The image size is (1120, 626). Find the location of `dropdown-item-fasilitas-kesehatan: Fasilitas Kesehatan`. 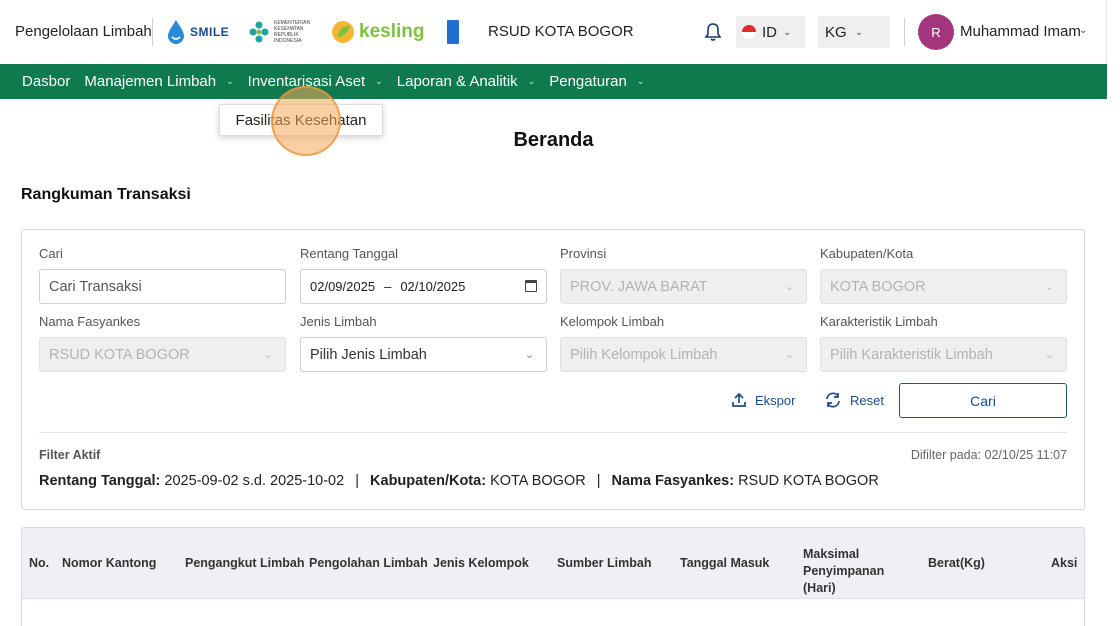

dropdown-item-fasilitas-kesehatan: Fasilitas Kesehatan is located at coordinates (301, 120).